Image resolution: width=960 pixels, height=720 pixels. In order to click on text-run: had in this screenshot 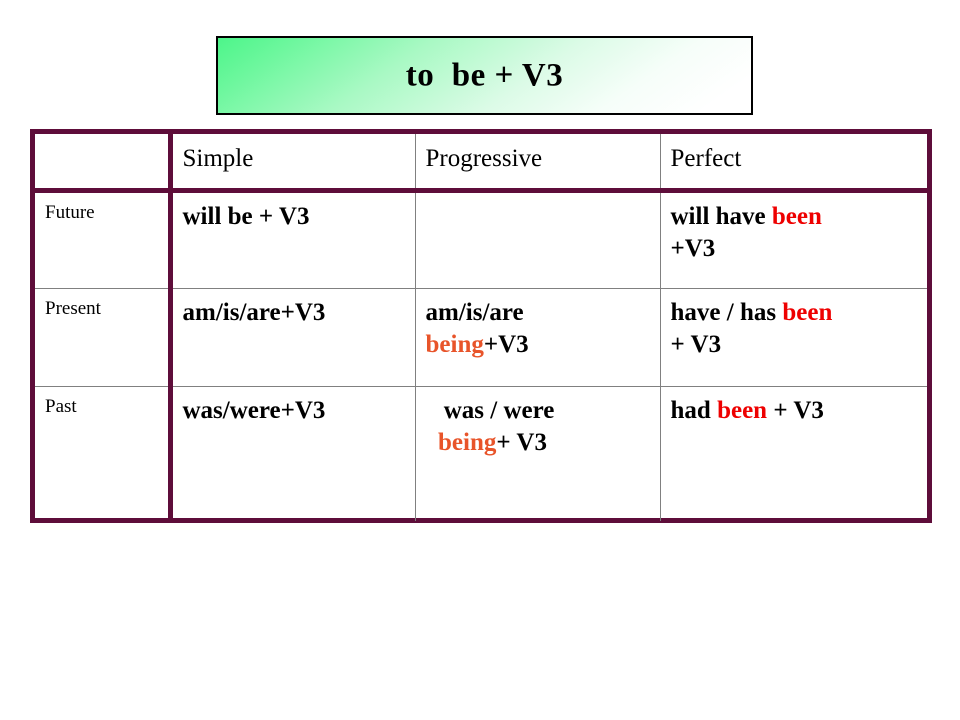, I will do `click(694, 410)`.